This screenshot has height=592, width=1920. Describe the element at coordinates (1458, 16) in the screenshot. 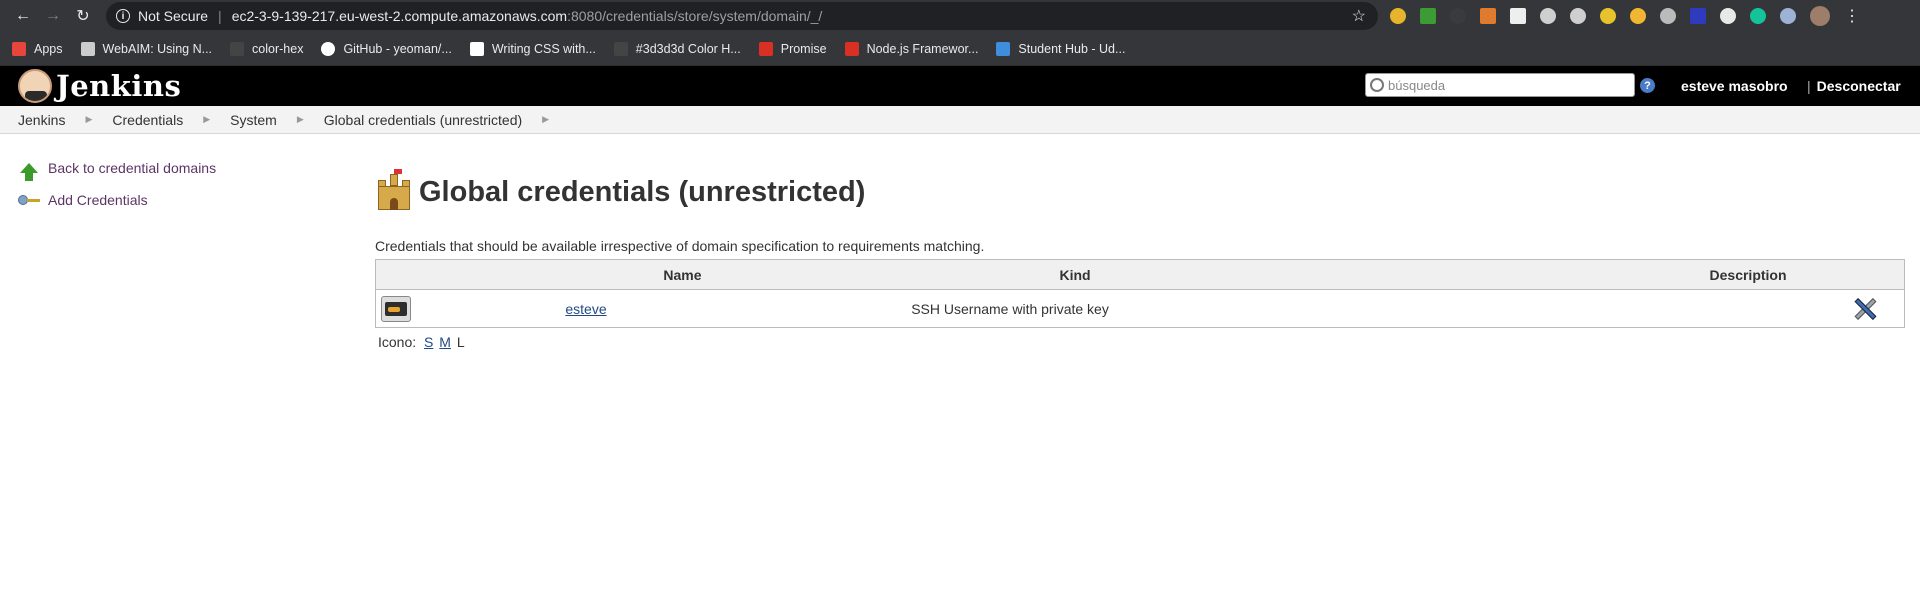

I see `extension-grid-icon` at that location.